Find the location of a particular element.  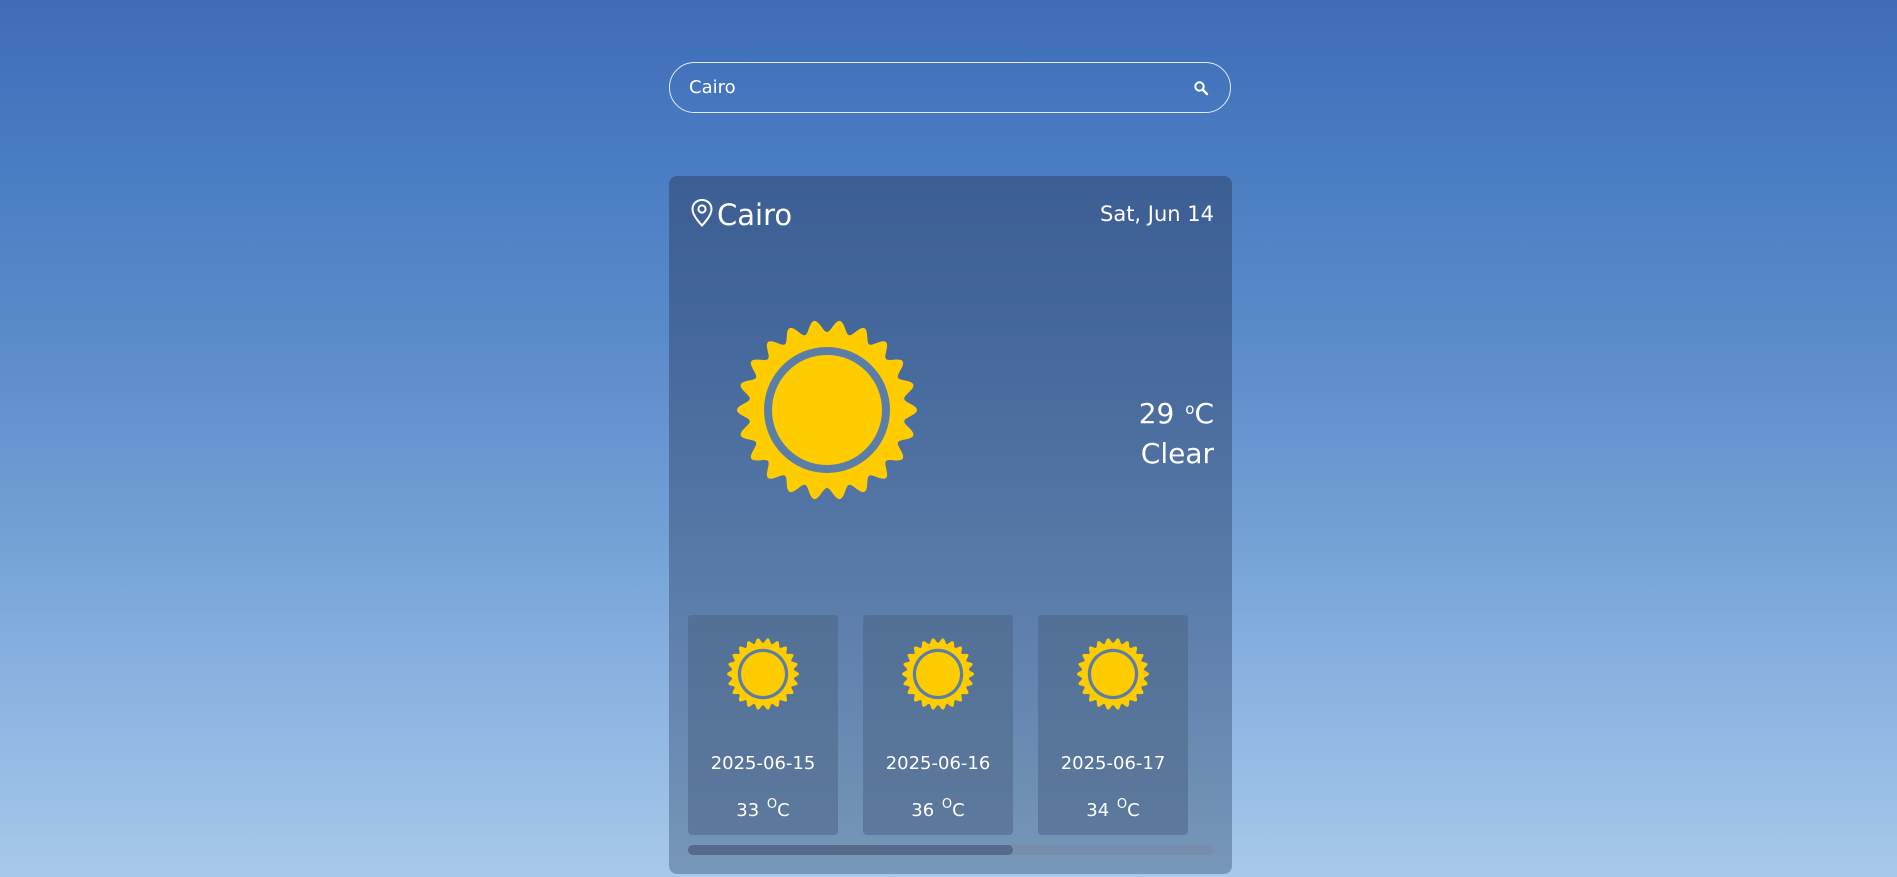

scrollbar-thumb is located at coordinates (850, 850).